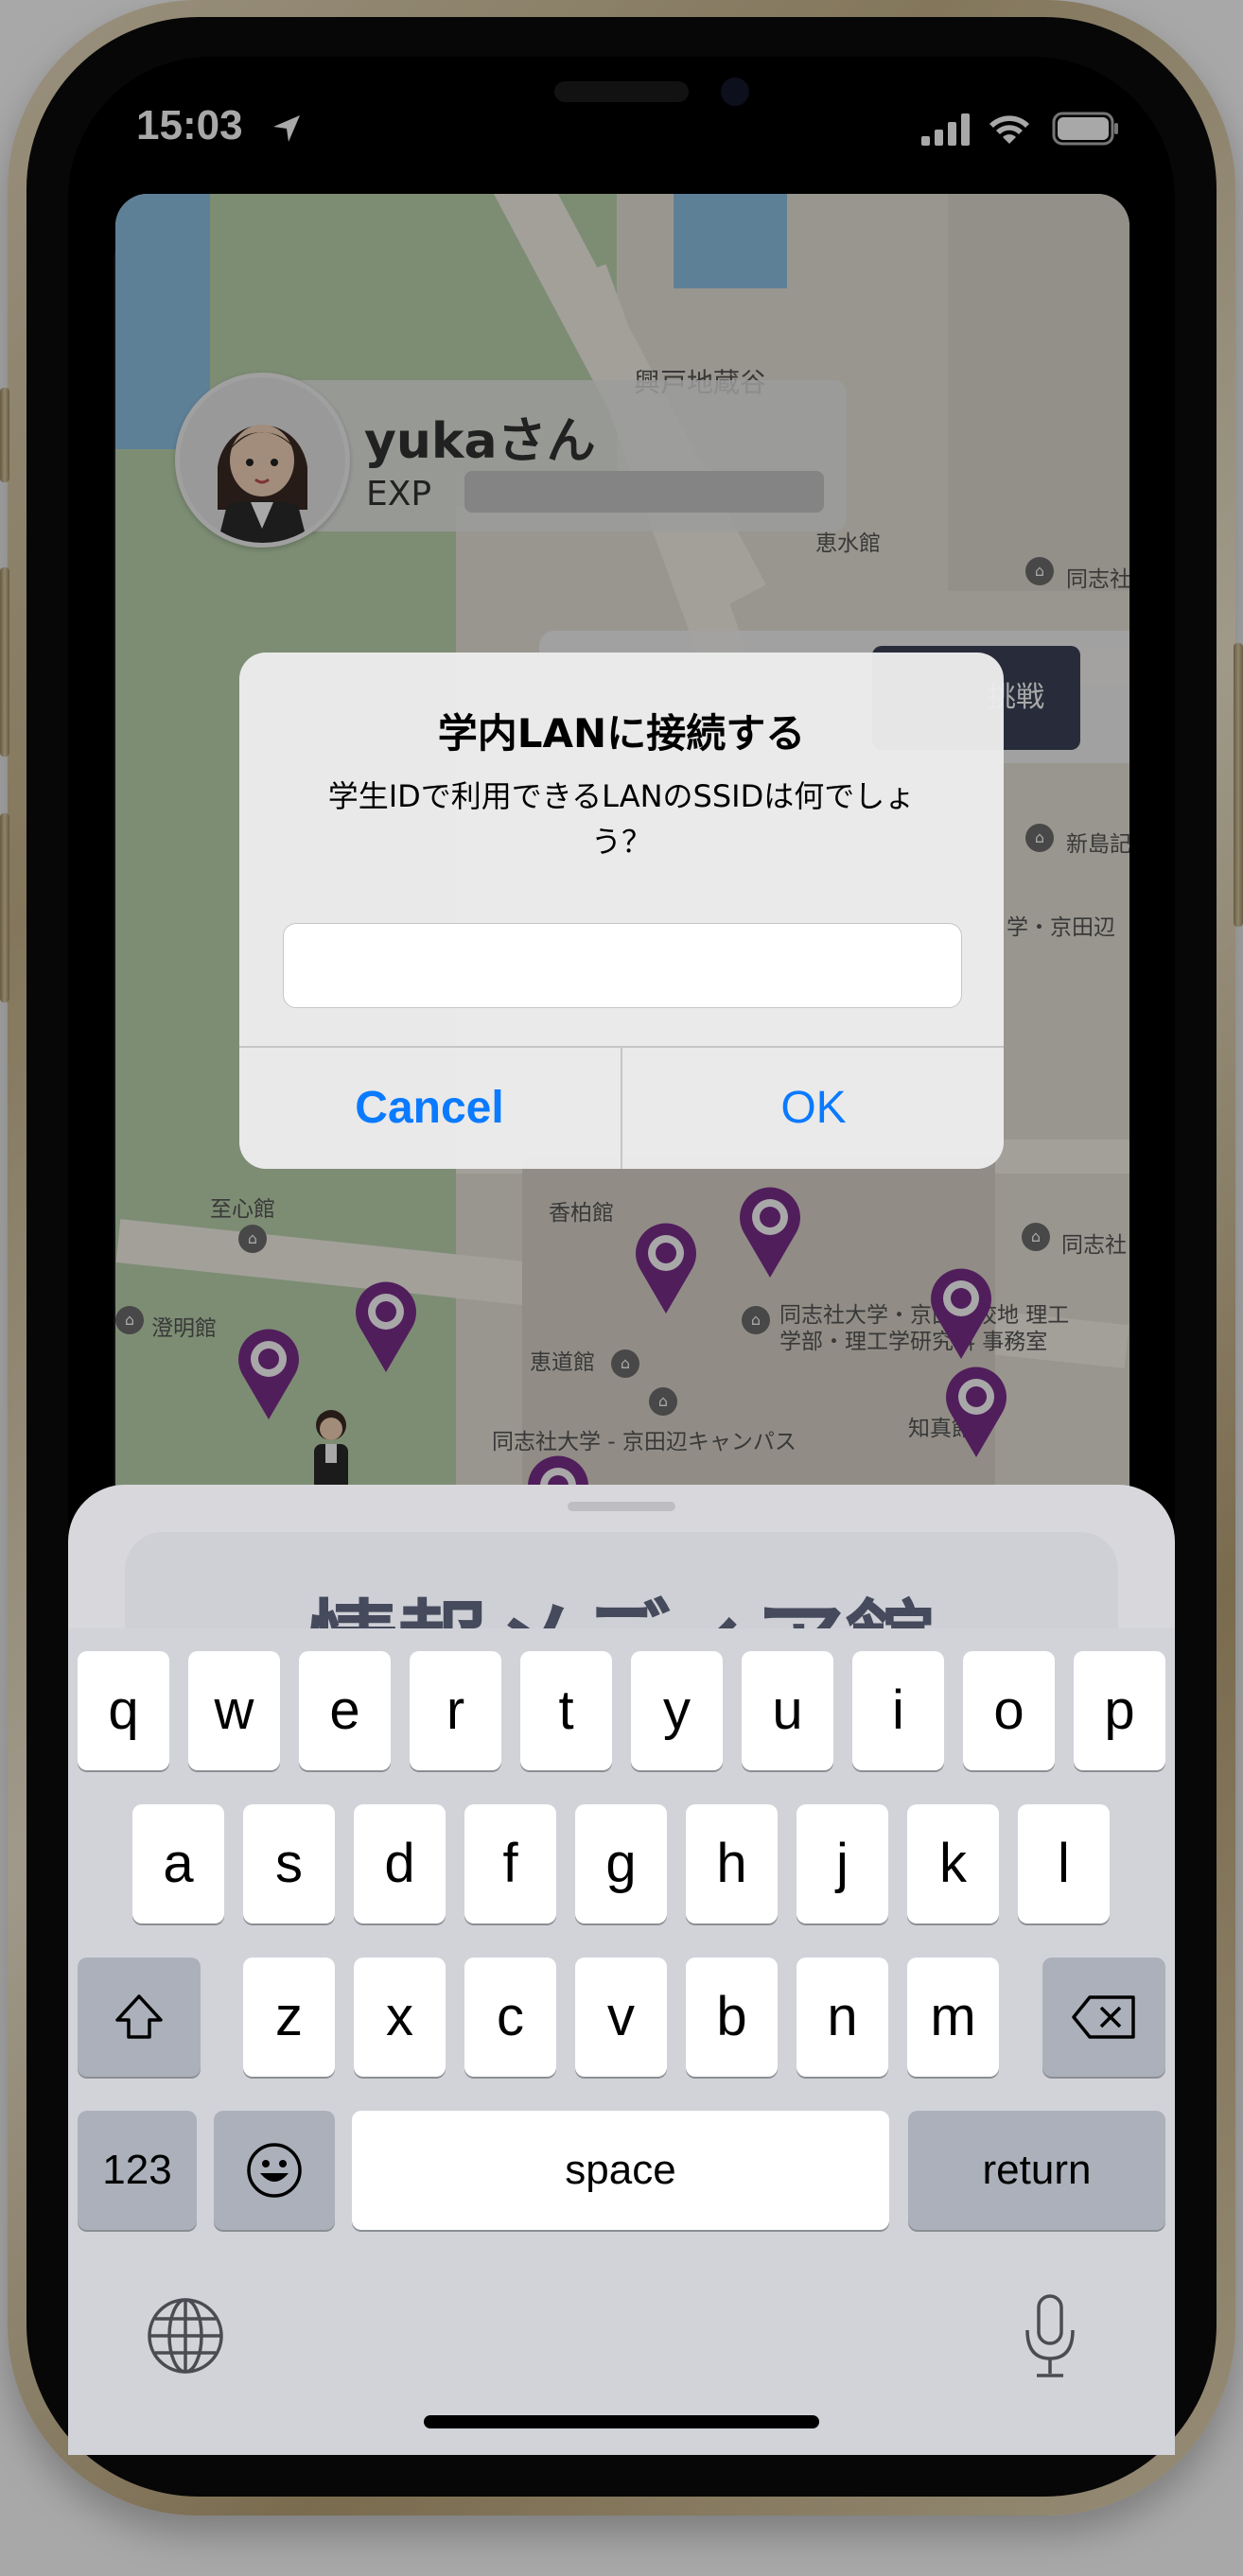 The height and width of the screenshot is (2576, 1243). I want to click on backspace-key, so click(1104, 2017).